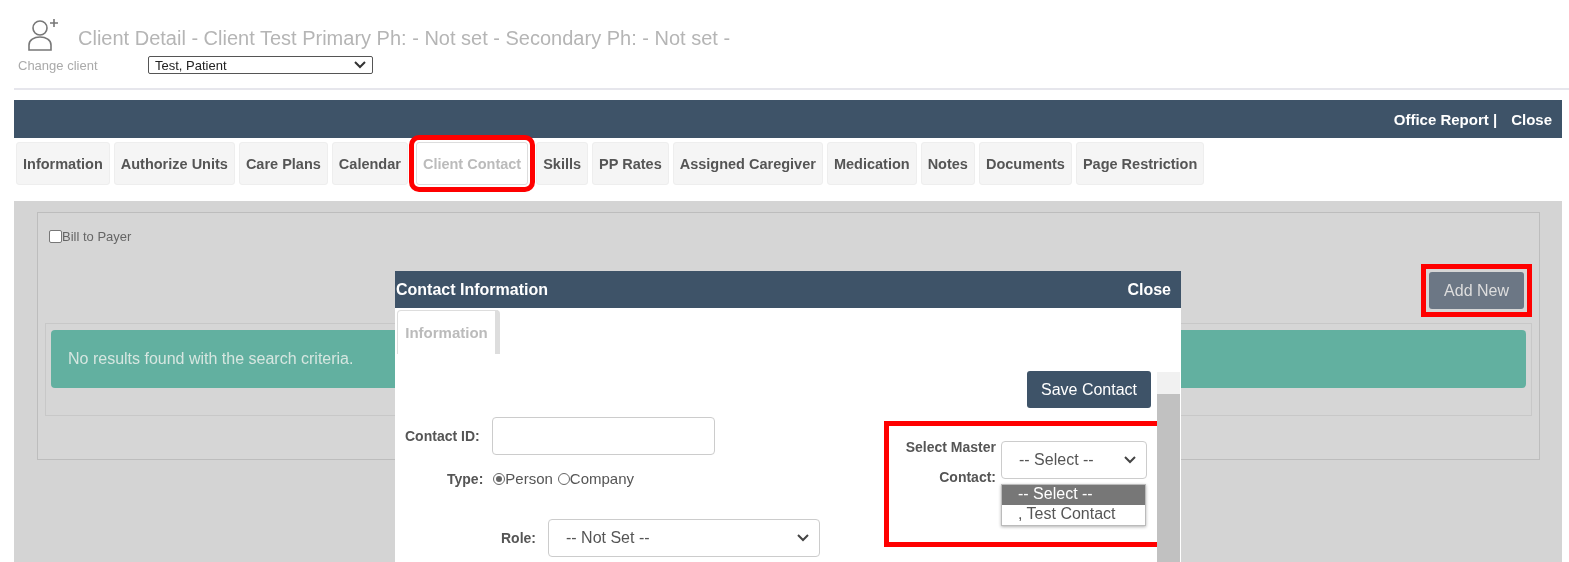 The image size is (1569, 562). I want to click on tab: Information, so click(63, 163).